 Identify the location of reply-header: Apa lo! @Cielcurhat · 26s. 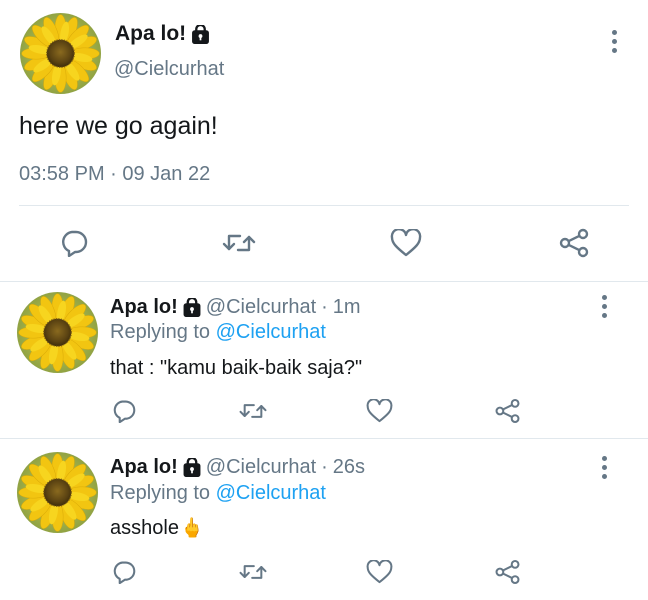
(237, 467).